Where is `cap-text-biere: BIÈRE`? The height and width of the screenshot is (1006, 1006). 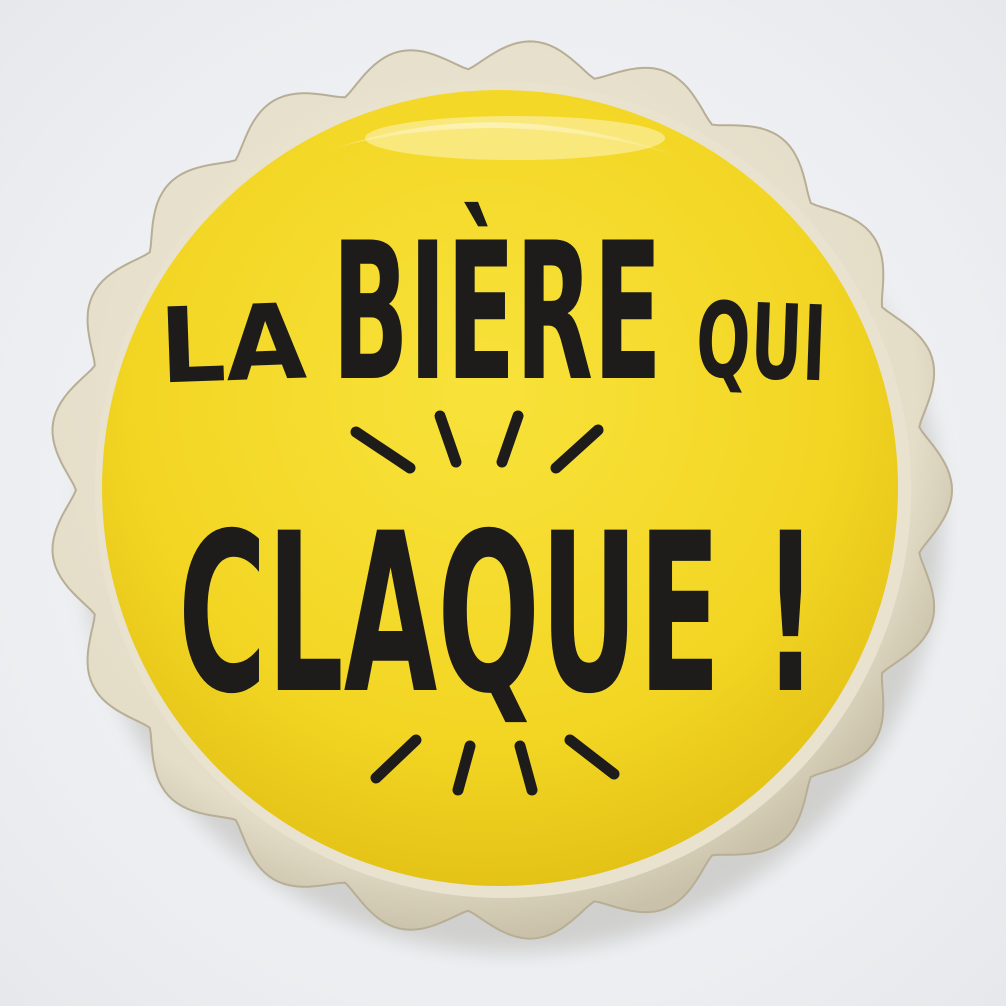
cap-text-biere: BIÈRE is located at coordinates (497, 312).